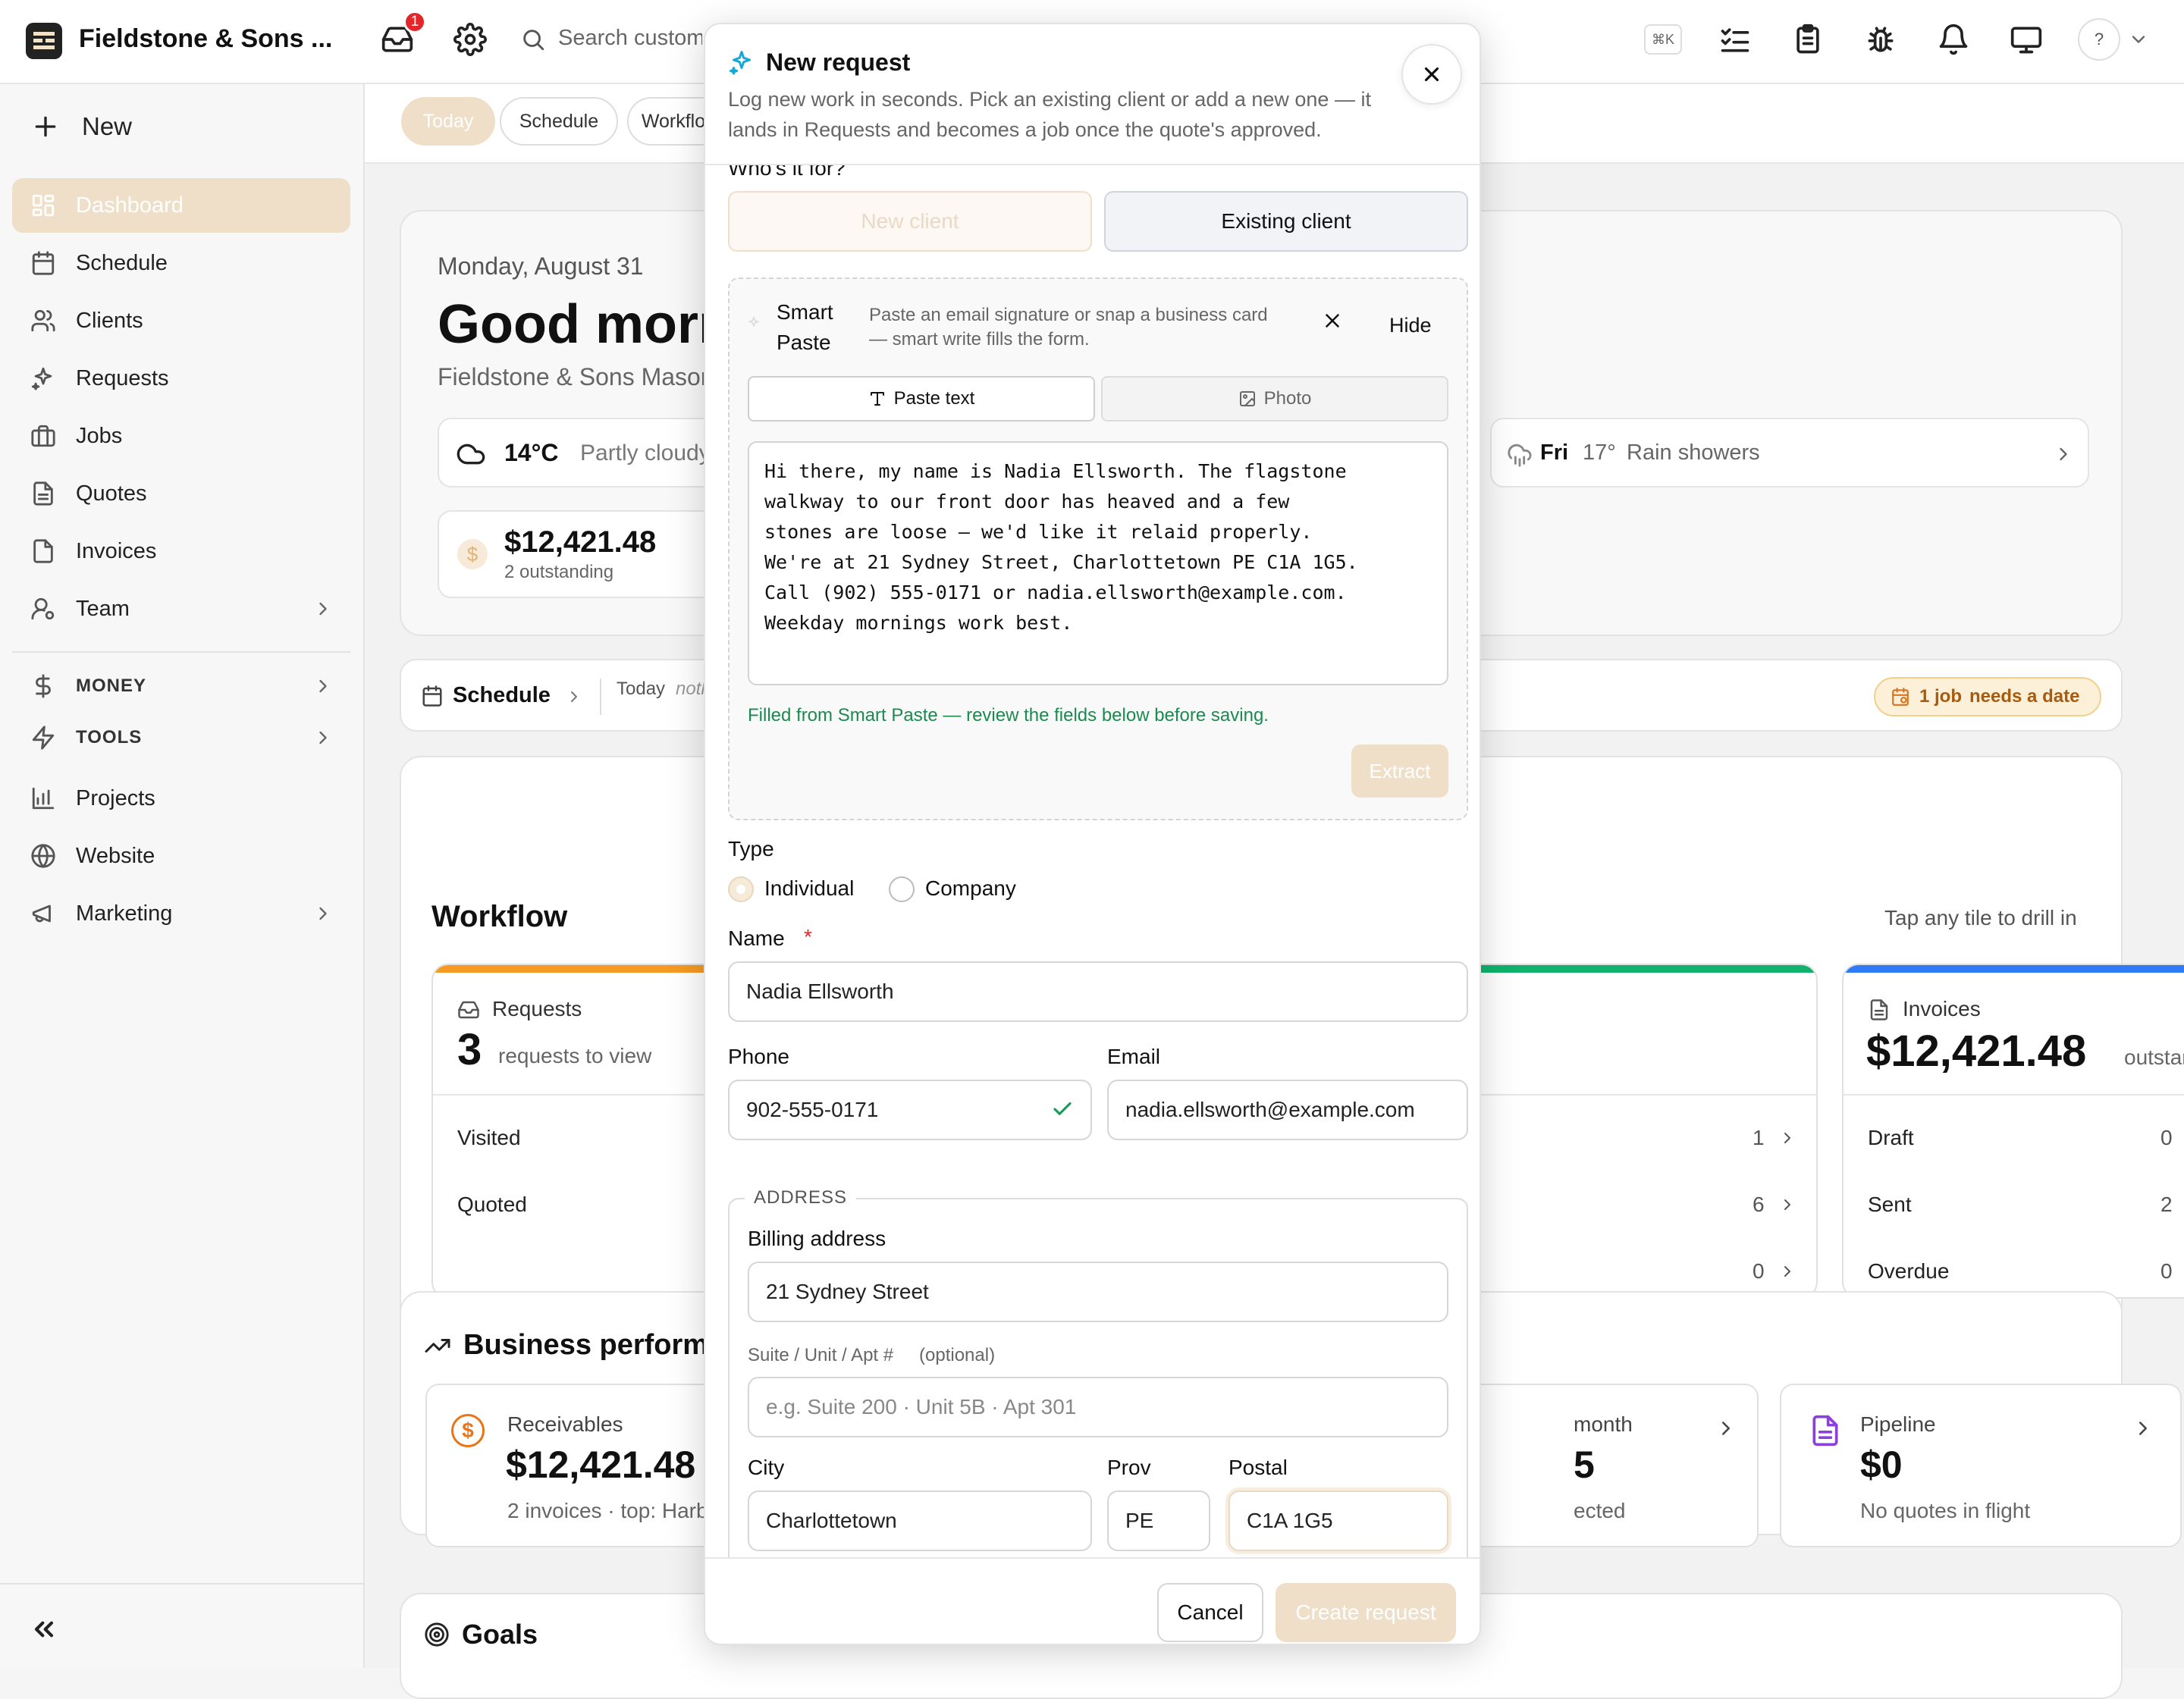  I want to click on bell-icon, so click(1953, 39).